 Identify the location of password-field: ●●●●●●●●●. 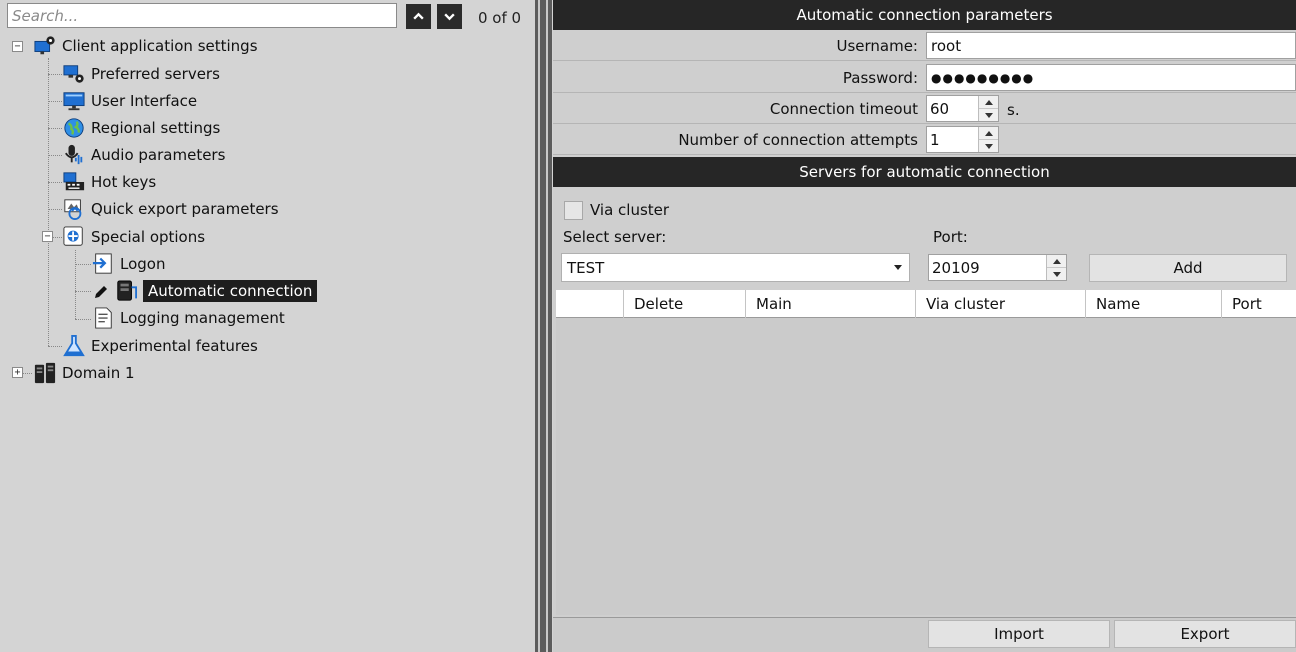
(1111, 77).